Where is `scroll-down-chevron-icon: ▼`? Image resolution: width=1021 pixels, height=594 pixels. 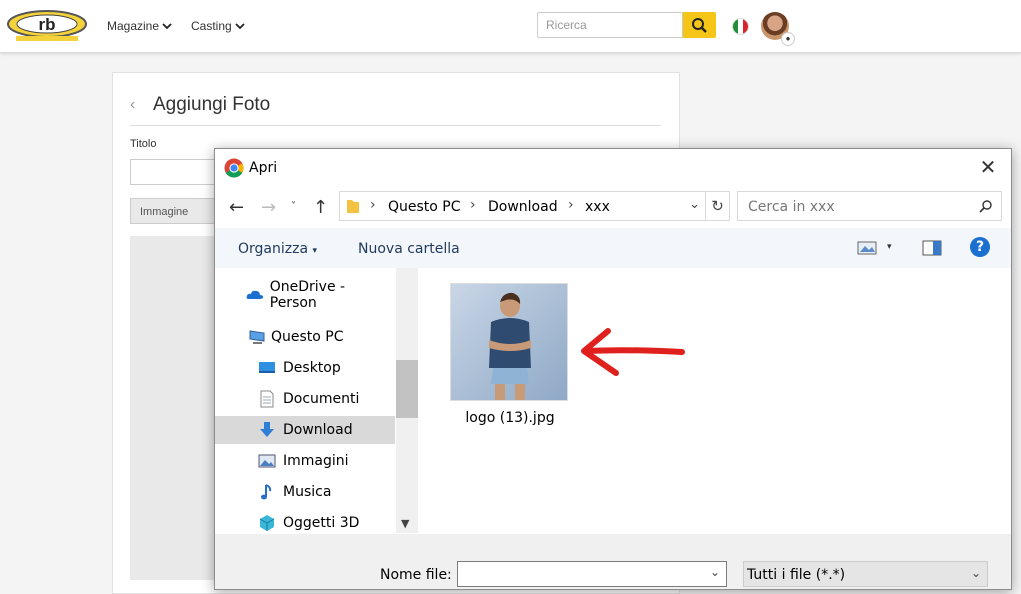 scroll-down-chevron-icon: ▼ is located at coordinates (405, 523).